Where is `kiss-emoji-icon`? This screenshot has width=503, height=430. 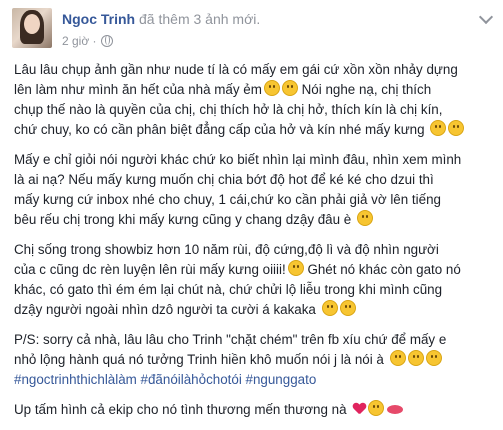 kiss-emoji-icon is located at coordinates (376, 408).